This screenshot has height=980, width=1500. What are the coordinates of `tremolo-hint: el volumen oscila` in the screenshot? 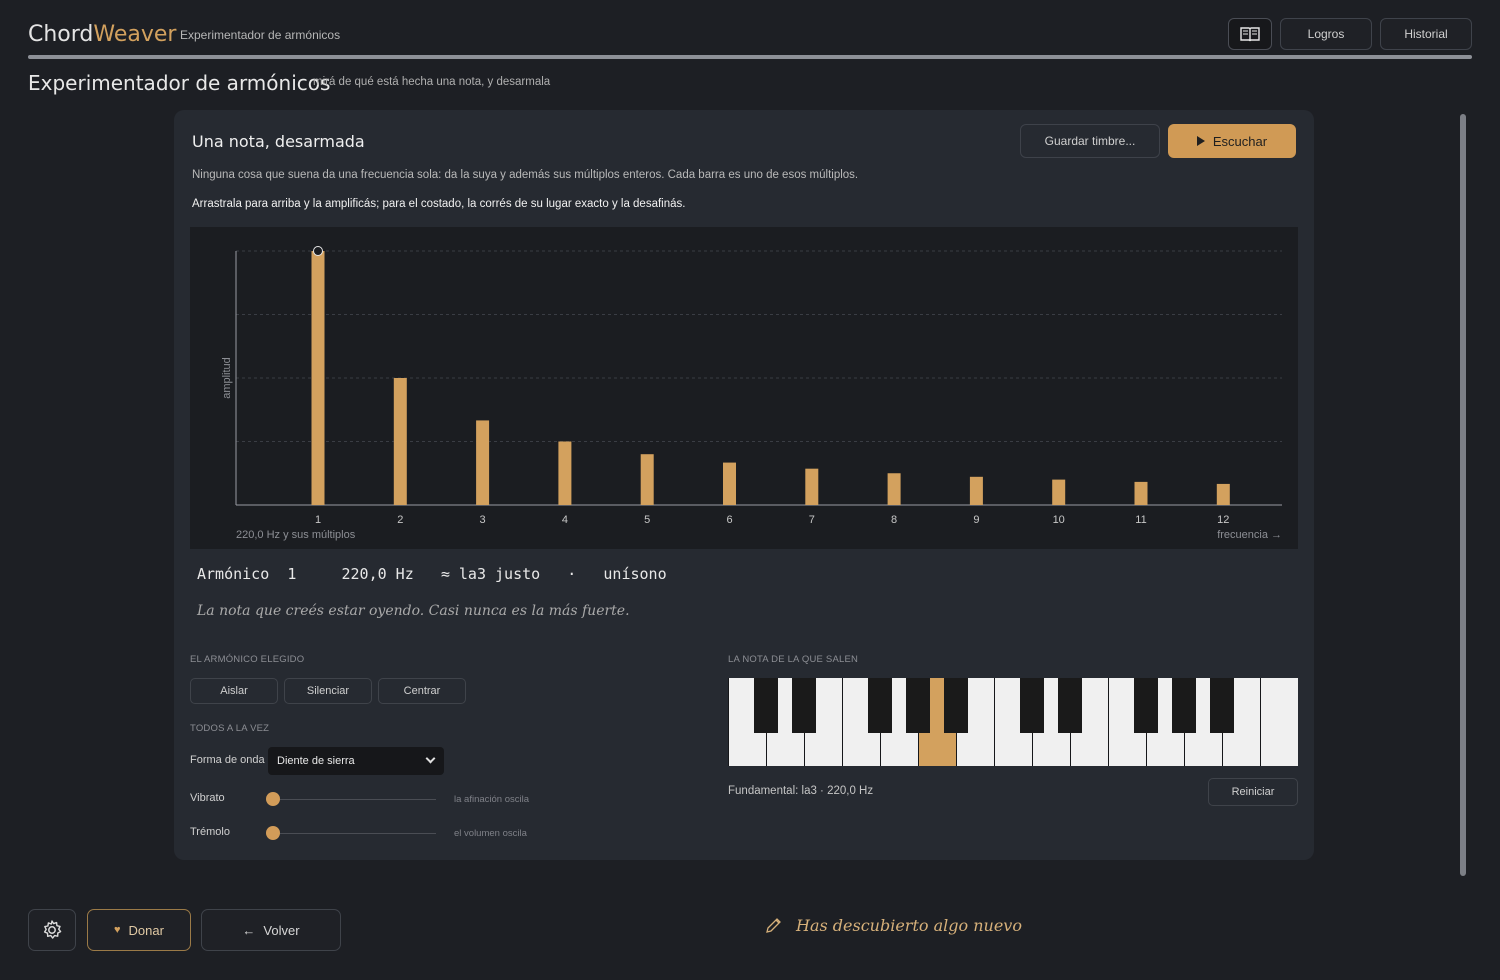 It's located at (490, 833).